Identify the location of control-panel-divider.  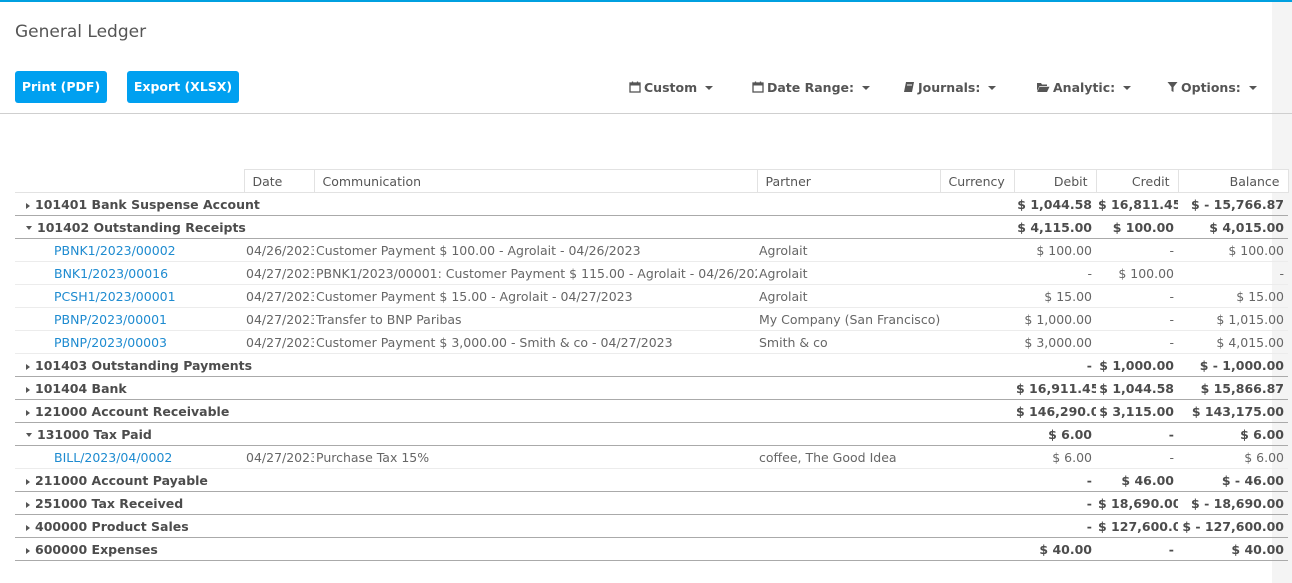
(646, 113).